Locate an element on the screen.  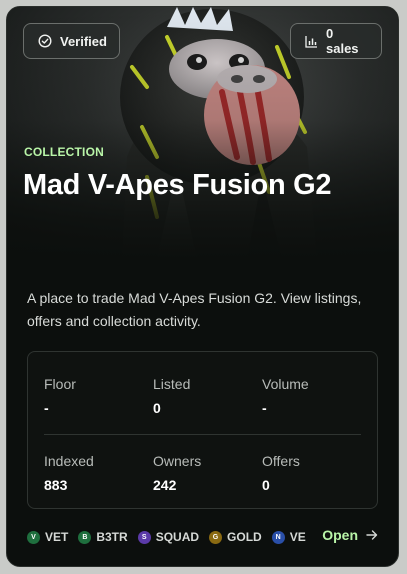
stat-offers: Offers 0 is located at coordinates (281, 473).